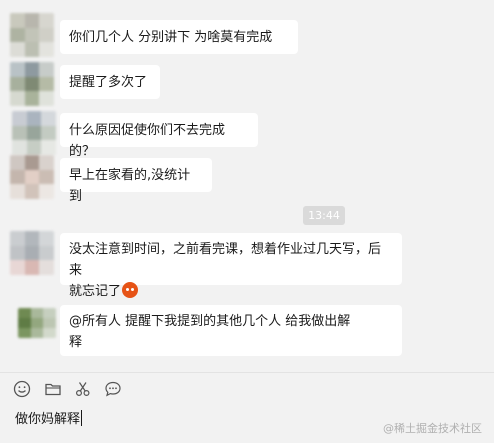 This screenshot has width=494, height=443. I want to click on message-bubble: 你们几个人 分别讲下 为啥莫有完成, so click(179, 37).